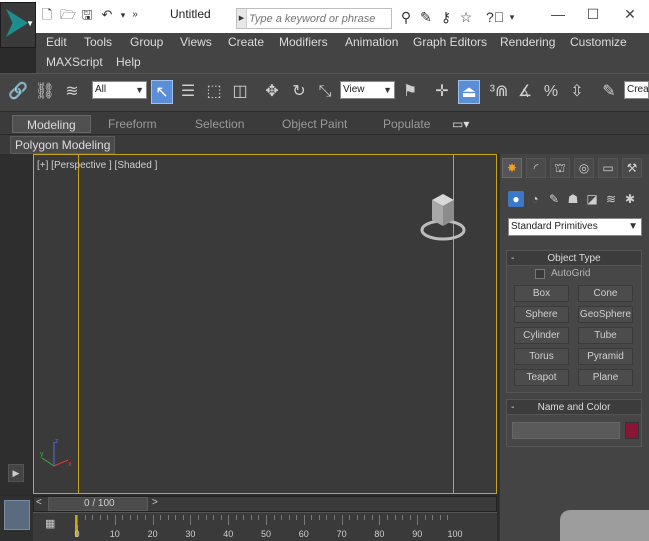 This screenshot has width=649, height=541. I want to click on unlink-icon: ⛓, so click(45, 92).